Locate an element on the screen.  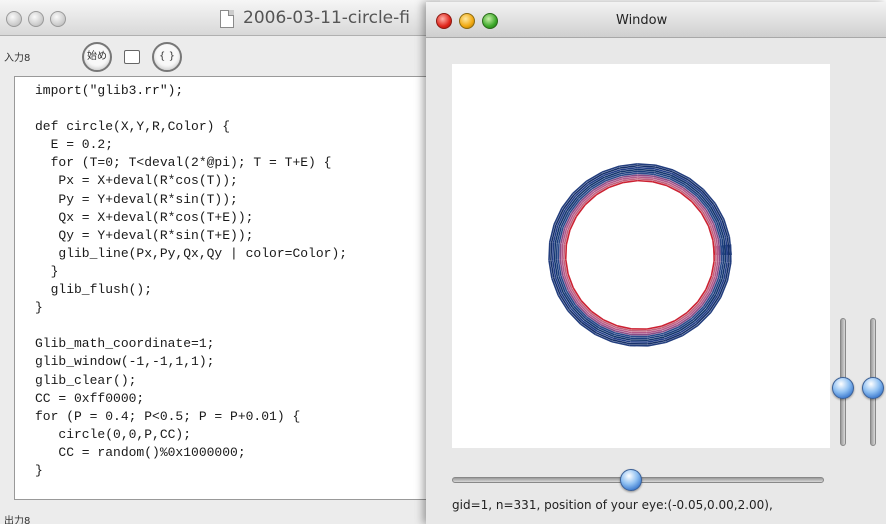
code-line: Qx = X+deval(R*cos(T+E)); is located at coordinates (144, 217).